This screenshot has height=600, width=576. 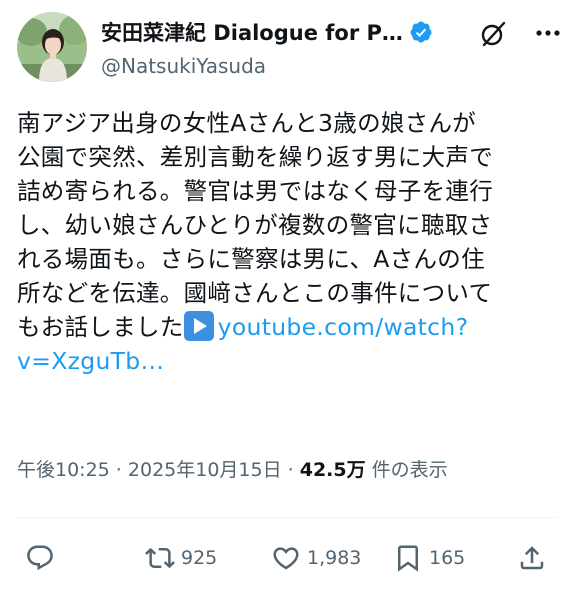 I want to click on tweet-line: 詰め寄られる。警官は男ではなく母子を連行, so click(x=255, y=191).